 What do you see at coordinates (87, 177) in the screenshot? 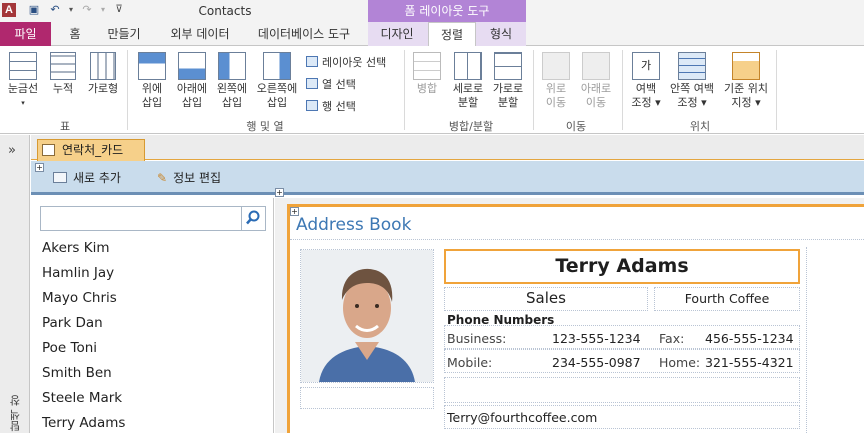
I see `add-new-button: 새로 추가` at bounding box center [87, 177].